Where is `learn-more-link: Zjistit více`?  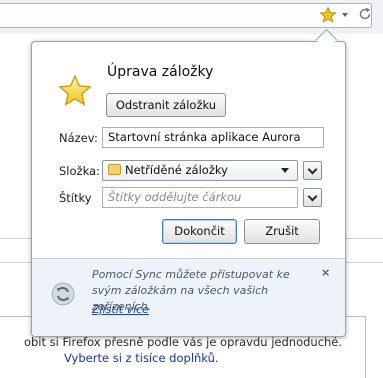 learn-more-link: Zjistit více is located at coordinates (120, 309).